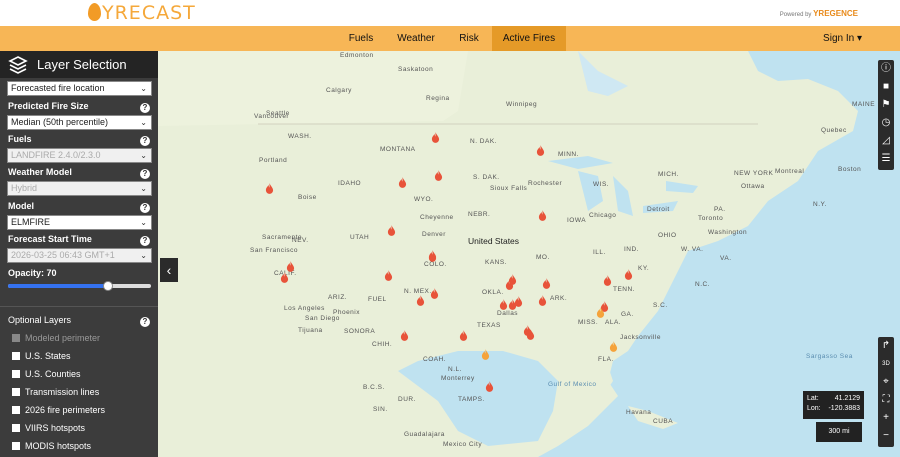  I want to click on map-label: UTAH, so click(360, 237).